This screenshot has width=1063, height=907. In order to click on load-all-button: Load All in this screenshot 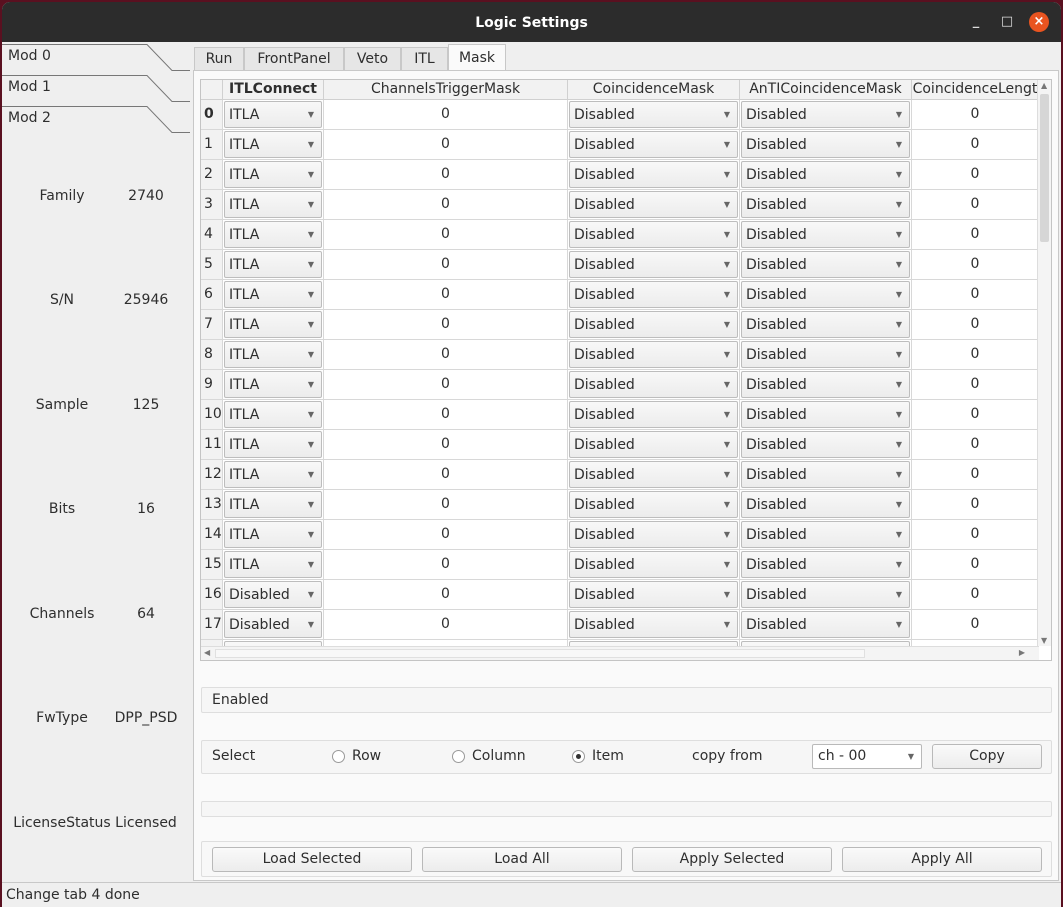, I will do `click(522, 859)`.